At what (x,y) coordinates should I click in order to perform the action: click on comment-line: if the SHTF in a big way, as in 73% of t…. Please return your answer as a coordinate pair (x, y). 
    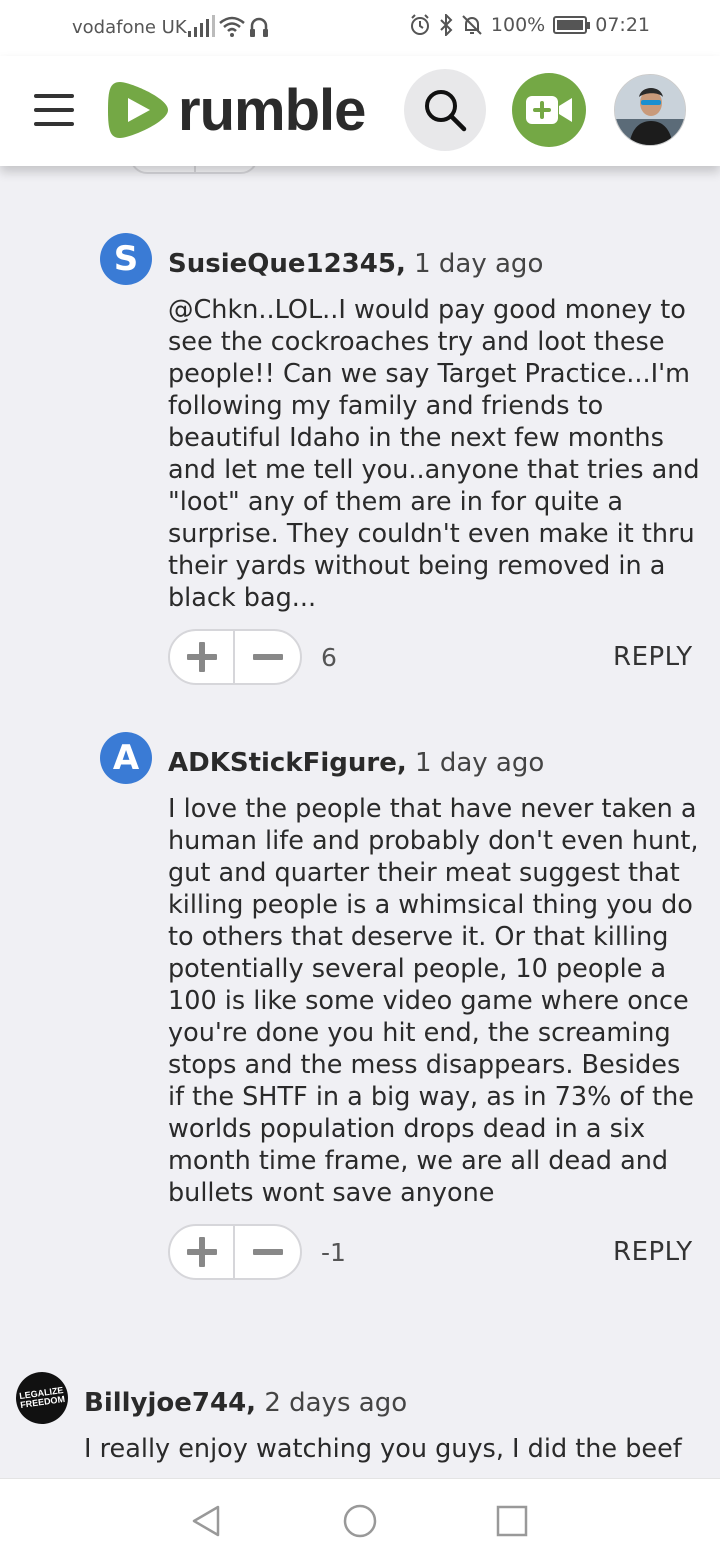
    Looking at the image, I should click on (431, 1097).